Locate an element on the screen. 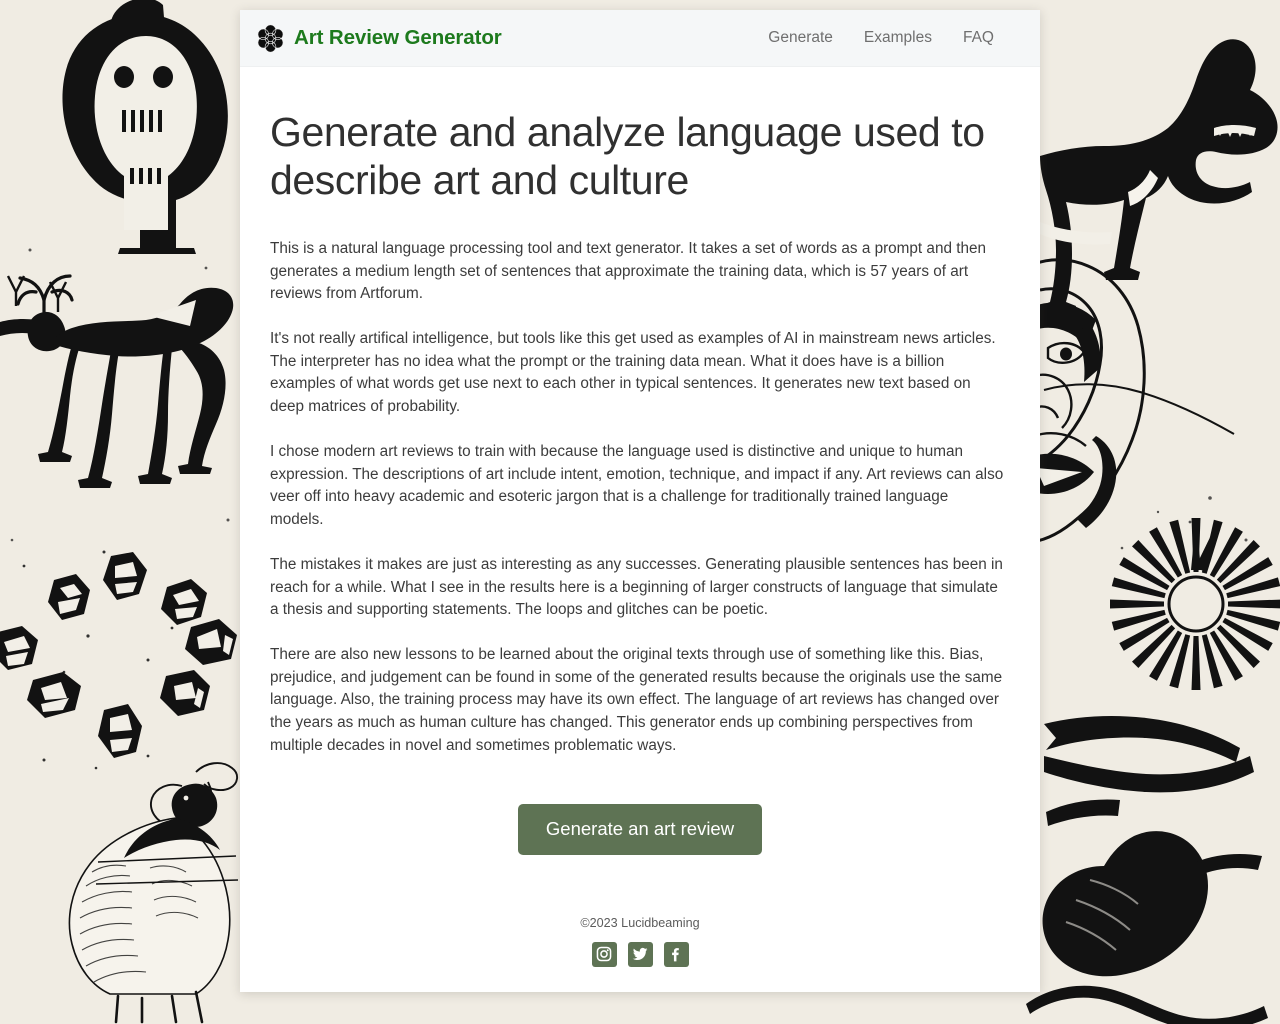  art-hexagon-ring is located at coordinates (118, 660).